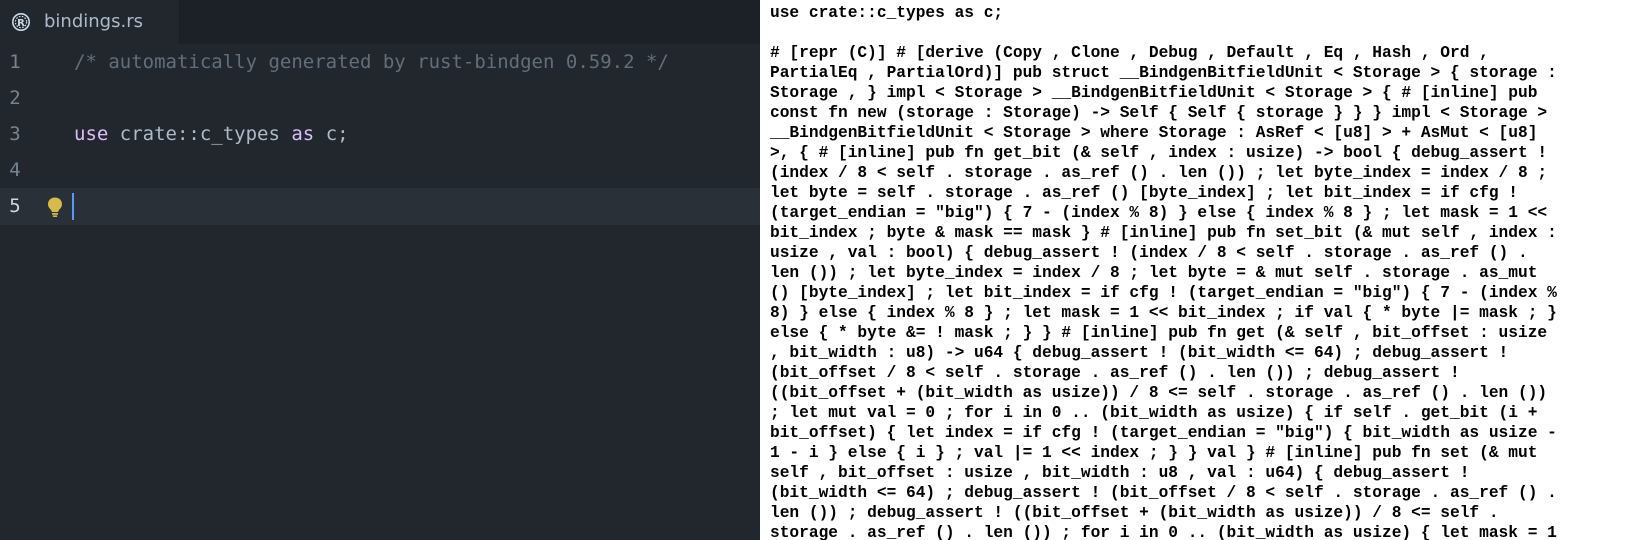  Describe the element at coordinates (380, 134) in the screenshot. I see `code-line: 3 use crate::c_types as c;` at that location.